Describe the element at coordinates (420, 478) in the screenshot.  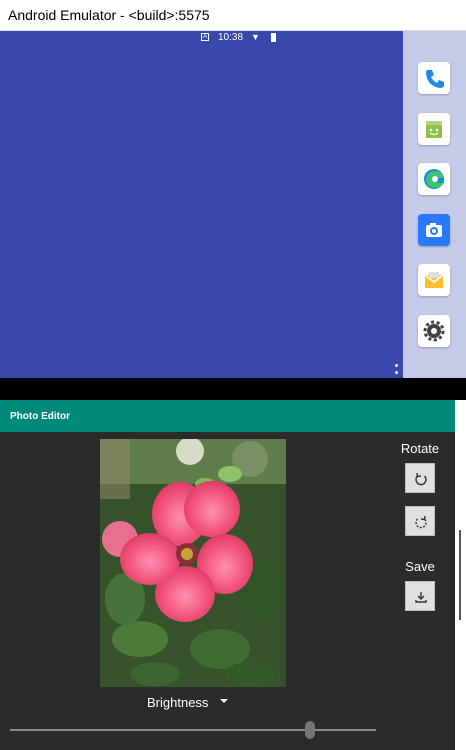
I see `rotate-left-button` at that location.